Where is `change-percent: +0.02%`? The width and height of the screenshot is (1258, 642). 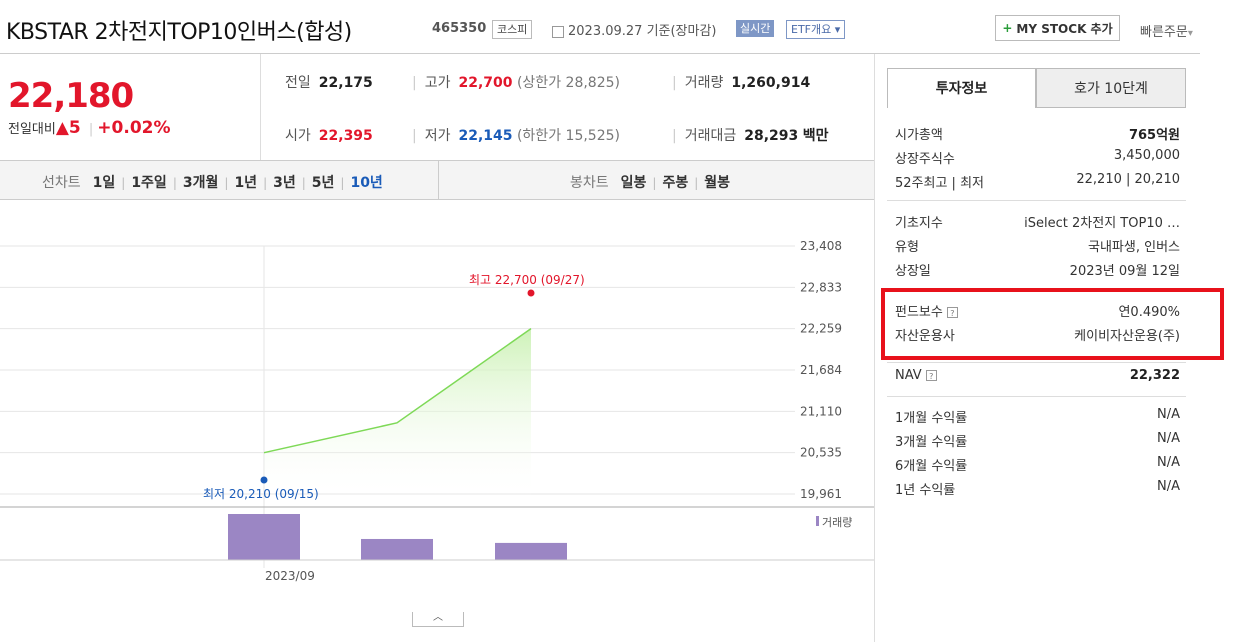
change-percent: +0.02% is located at coordinates (134, 128).